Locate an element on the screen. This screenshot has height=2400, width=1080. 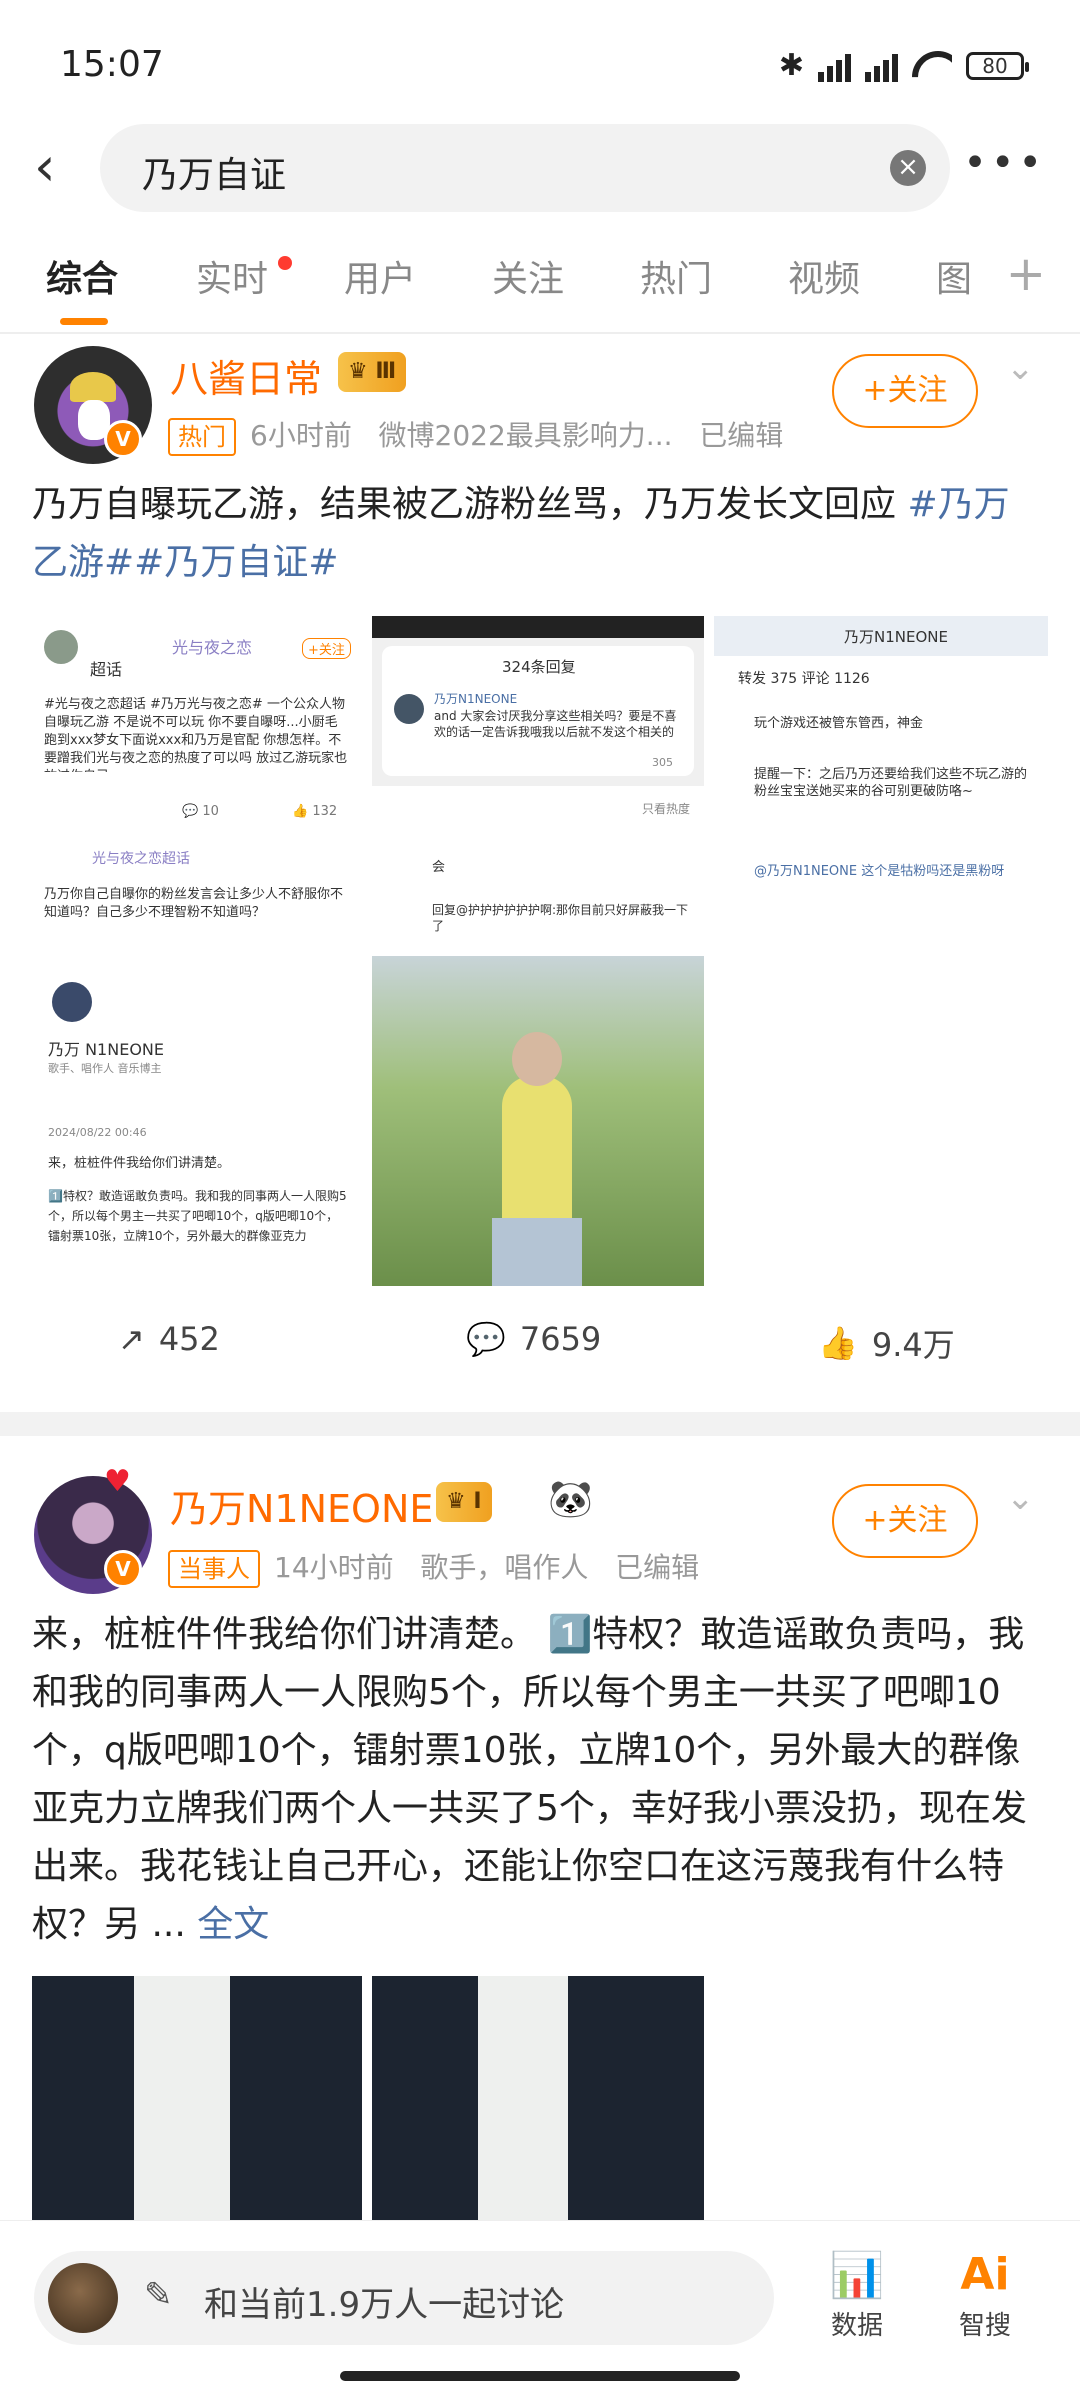
bottom-bar: ✎ 和当前1.9万人一起讨论 📊 数据 Ai 智搜 is located at coordinates (540, 2310).